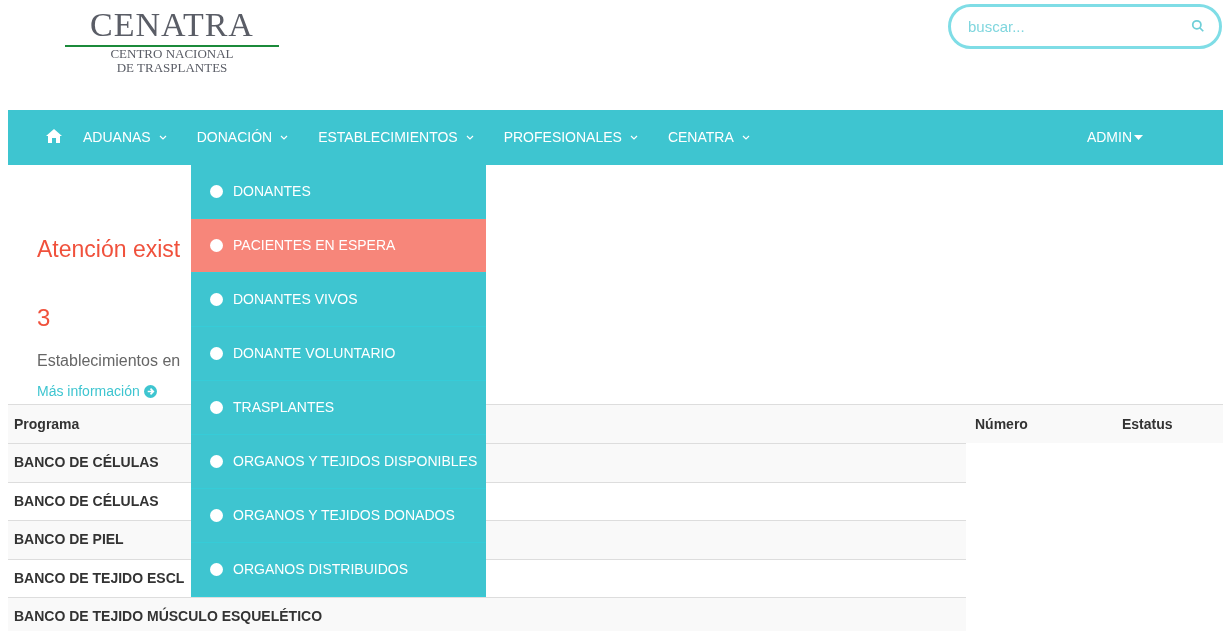 The height and width of the screenshot is (631, 1223). Describe the element at coordinates (97, 391) in the screenshot. I see `more-info-link: Más información` at that location.